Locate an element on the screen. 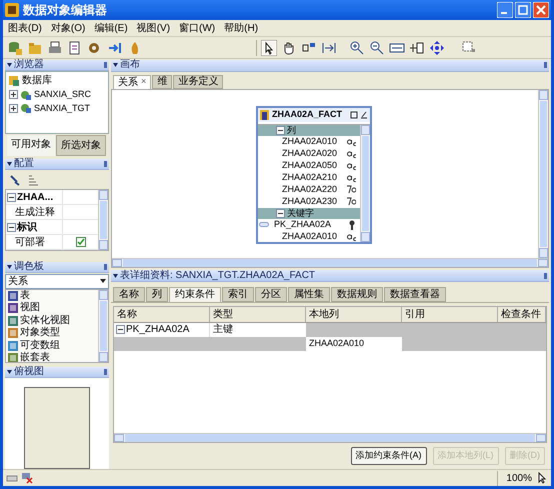 The width and height of the screenshot is (554, 489). disconnect-icon is located at coordinates (27, 478).